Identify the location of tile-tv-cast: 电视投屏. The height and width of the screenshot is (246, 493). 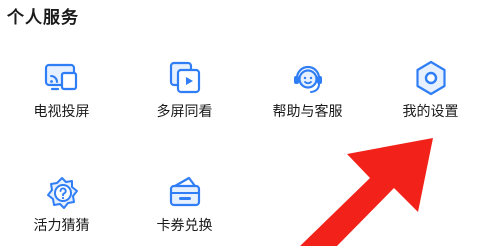
(61, 92).